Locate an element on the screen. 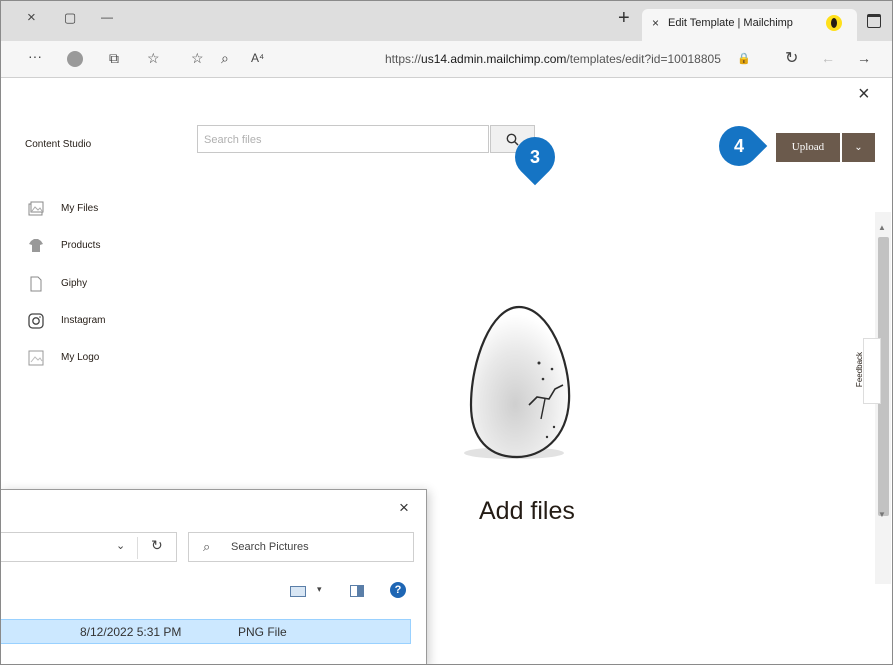  sidebar-item-giphy: Giphy is located at coordinates (117, 285).